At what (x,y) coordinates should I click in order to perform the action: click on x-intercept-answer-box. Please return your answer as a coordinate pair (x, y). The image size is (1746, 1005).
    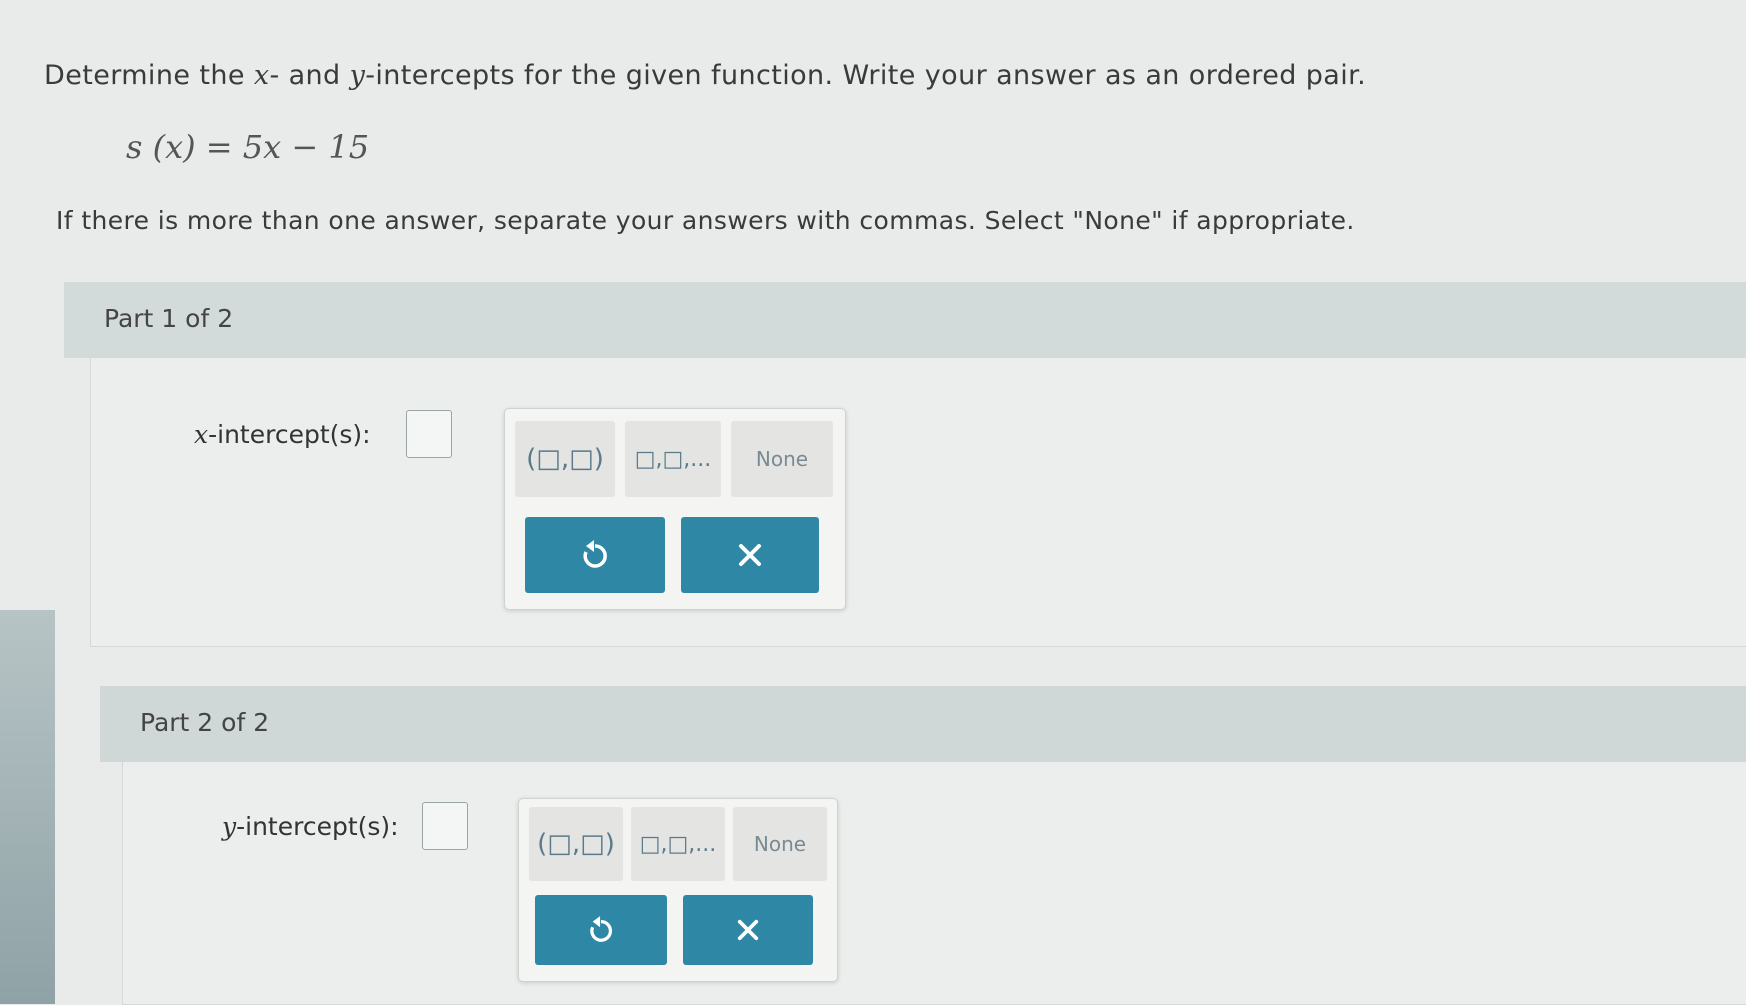
    Looking at the image, I should click on (429, 434).